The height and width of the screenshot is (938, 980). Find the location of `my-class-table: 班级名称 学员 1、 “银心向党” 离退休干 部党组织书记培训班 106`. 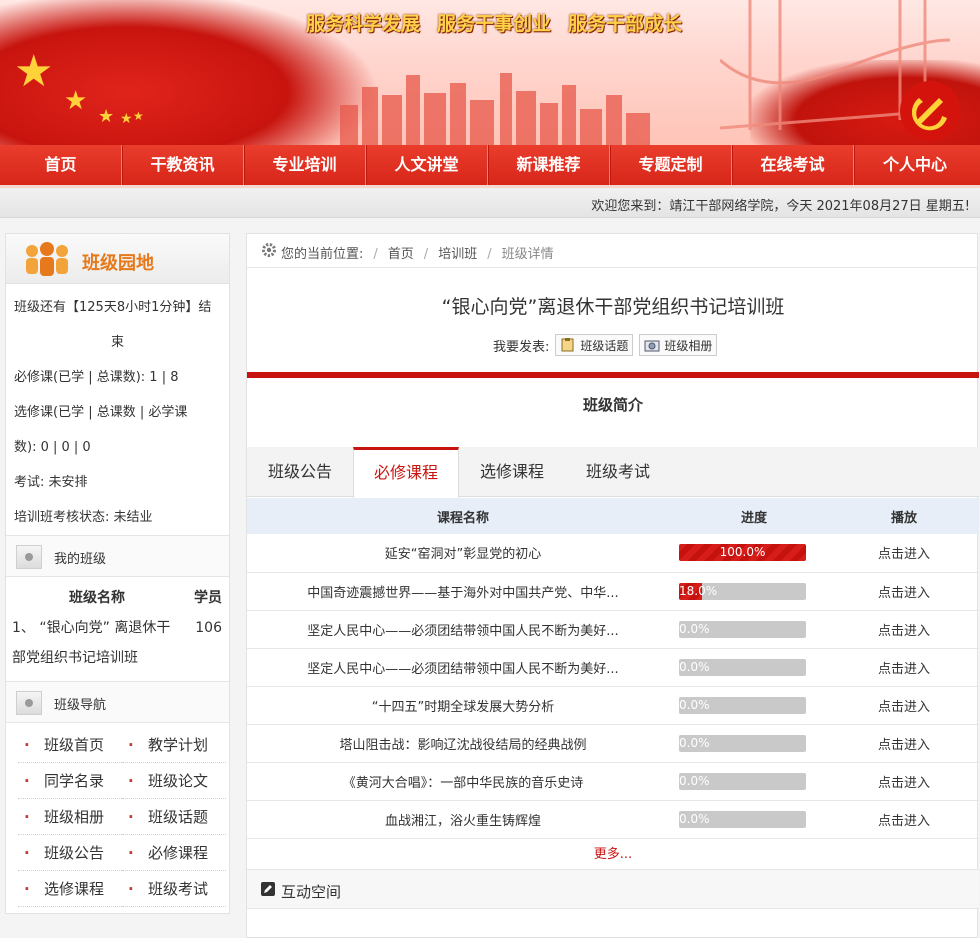

my-class-table: 班级名称 学员 1、 “银心向党” 离退休干 部党组织书记培训班 106 is located at coordinates (117, 629).